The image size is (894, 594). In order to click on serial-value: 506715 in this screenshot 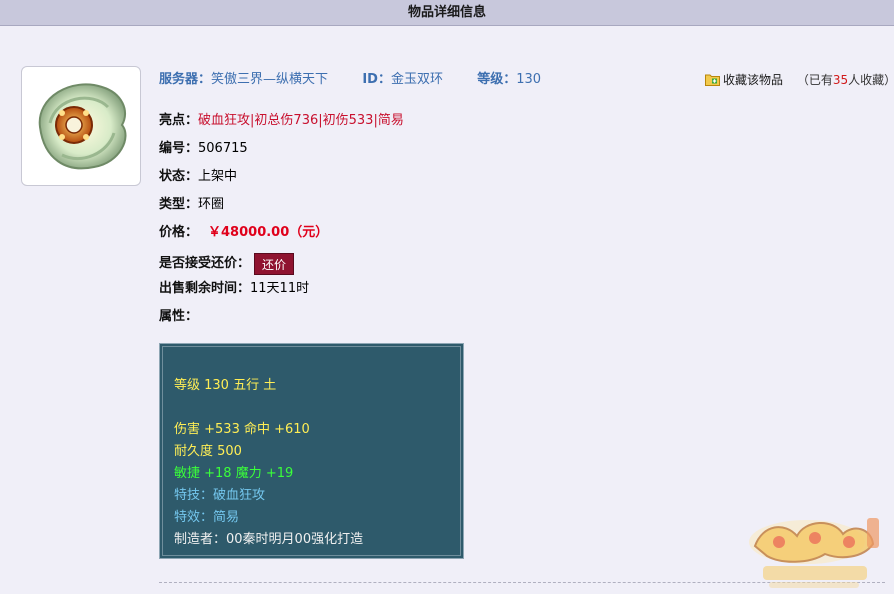, I will do `click(223, 148)`.